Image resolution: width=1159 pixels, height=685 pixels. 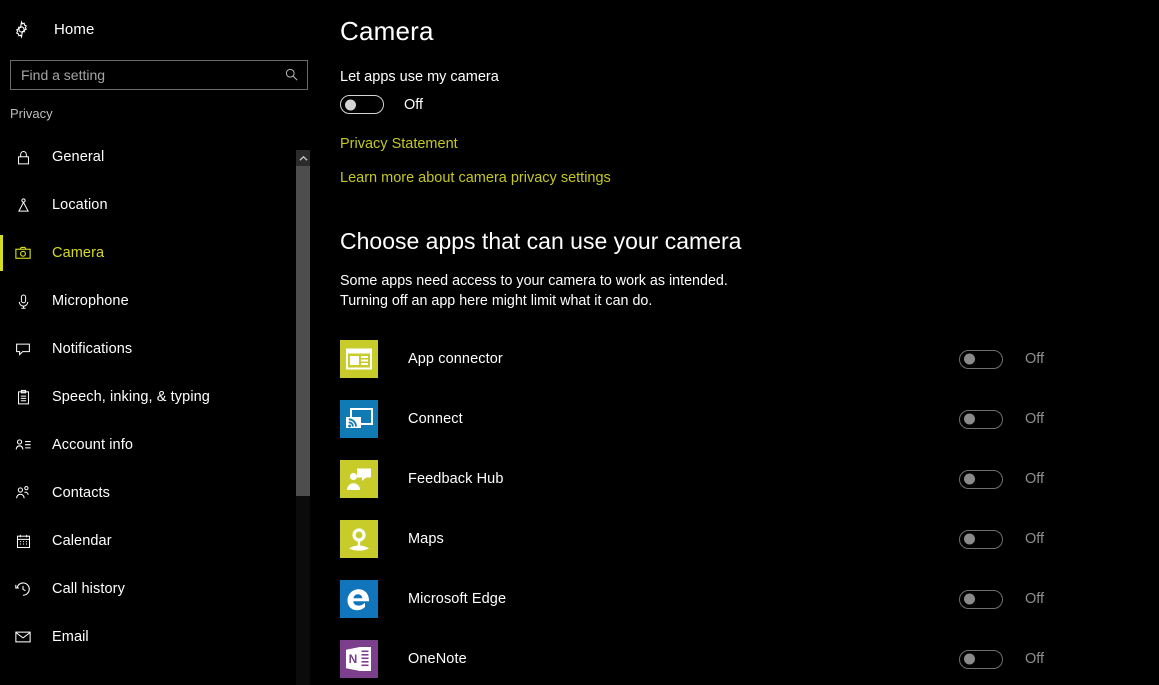 I want to click on sidebar-item-label: Speech, inking, & typing, so click(x=131, y=397).